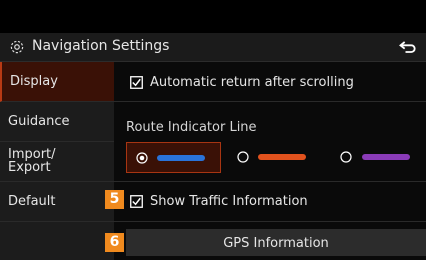 This screenshot has width=426, height=260. What do you see at coordinates (408, 47) in the screenshot?
I see `back-arrow-icon` at bounding box center [408, 47].